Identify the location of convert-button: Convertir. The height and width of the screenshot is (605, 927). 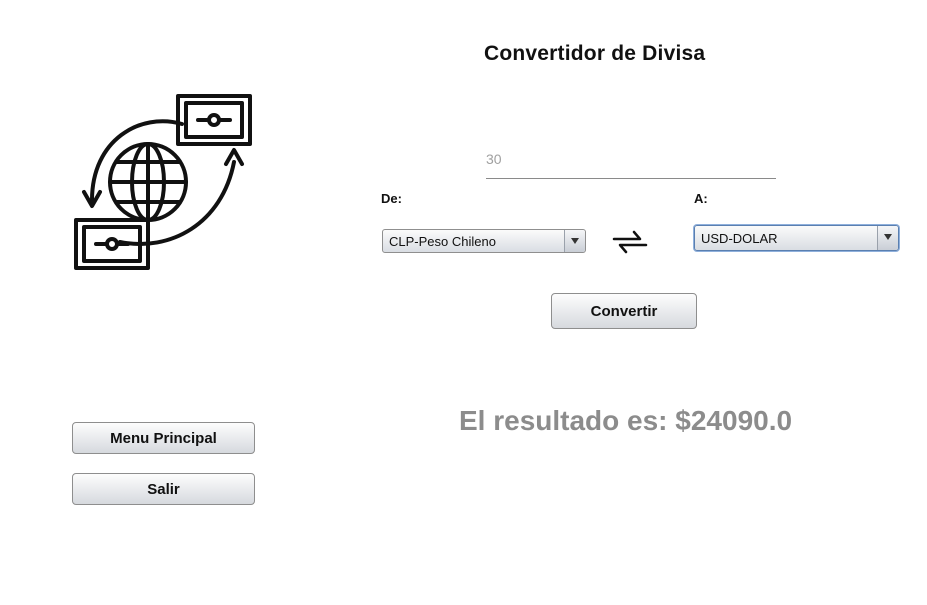
(624, 311).